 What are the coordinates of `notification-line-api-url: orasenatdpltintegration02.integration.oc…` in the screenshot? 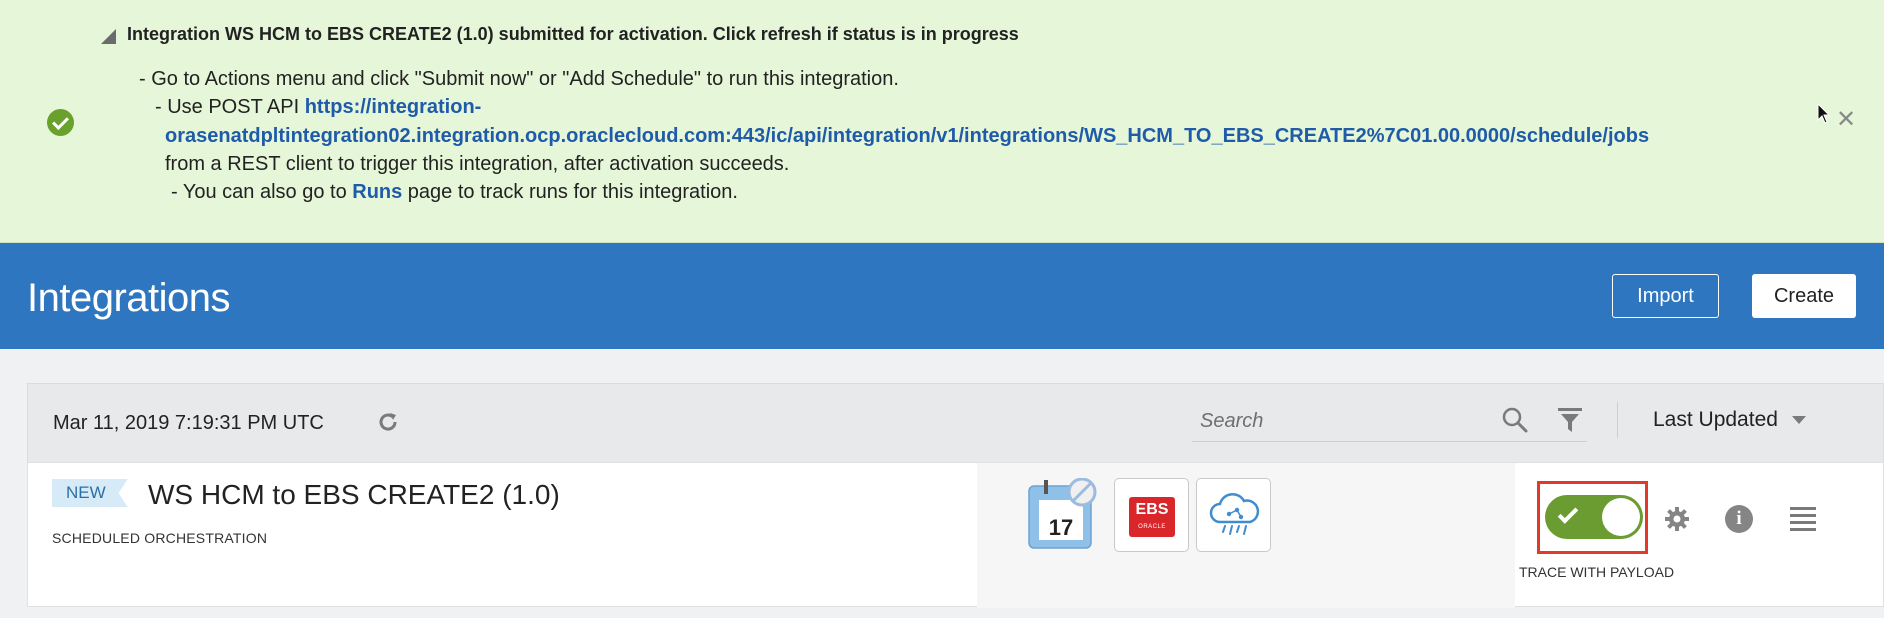 It's located at (907, 136).